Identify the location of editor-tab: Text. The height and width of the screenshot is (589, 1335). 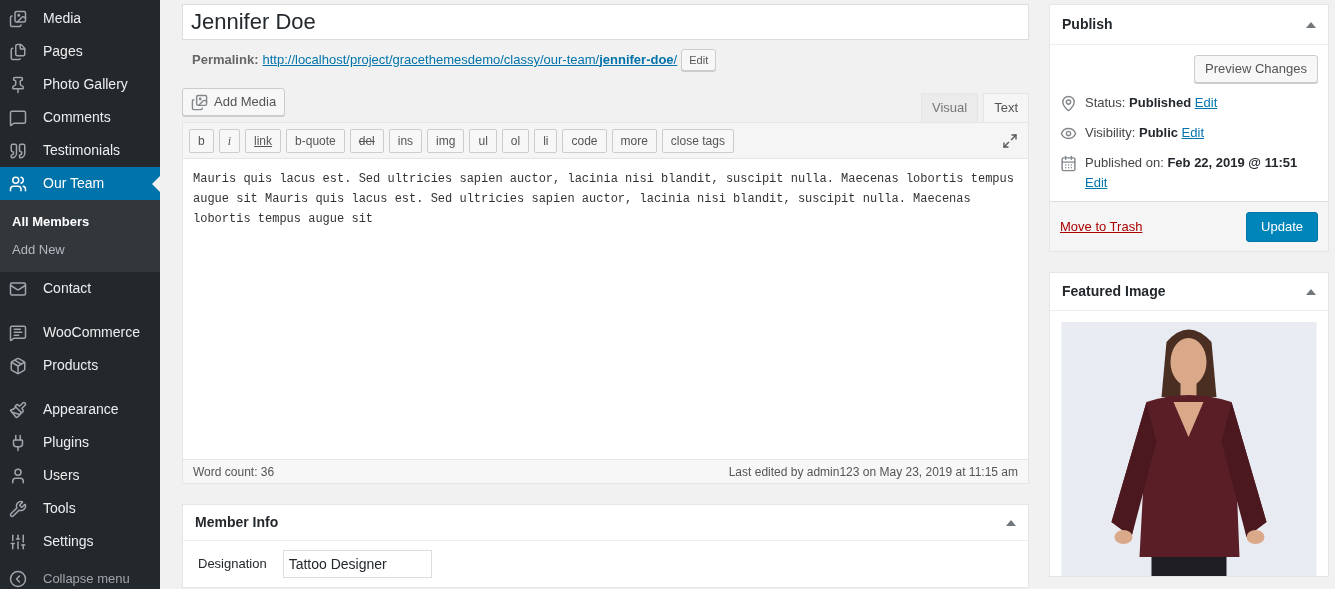
(1006, 107).